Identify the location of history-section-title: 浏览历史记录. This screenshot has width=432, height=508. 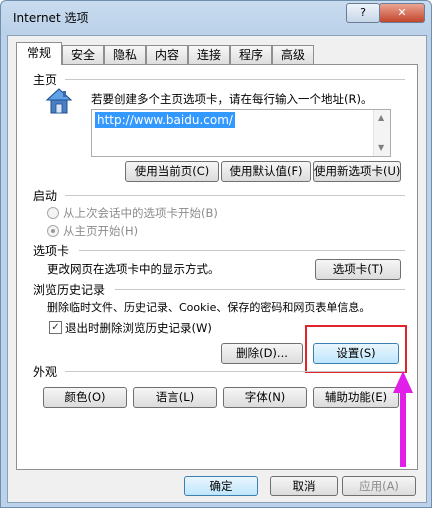
(69, 290).